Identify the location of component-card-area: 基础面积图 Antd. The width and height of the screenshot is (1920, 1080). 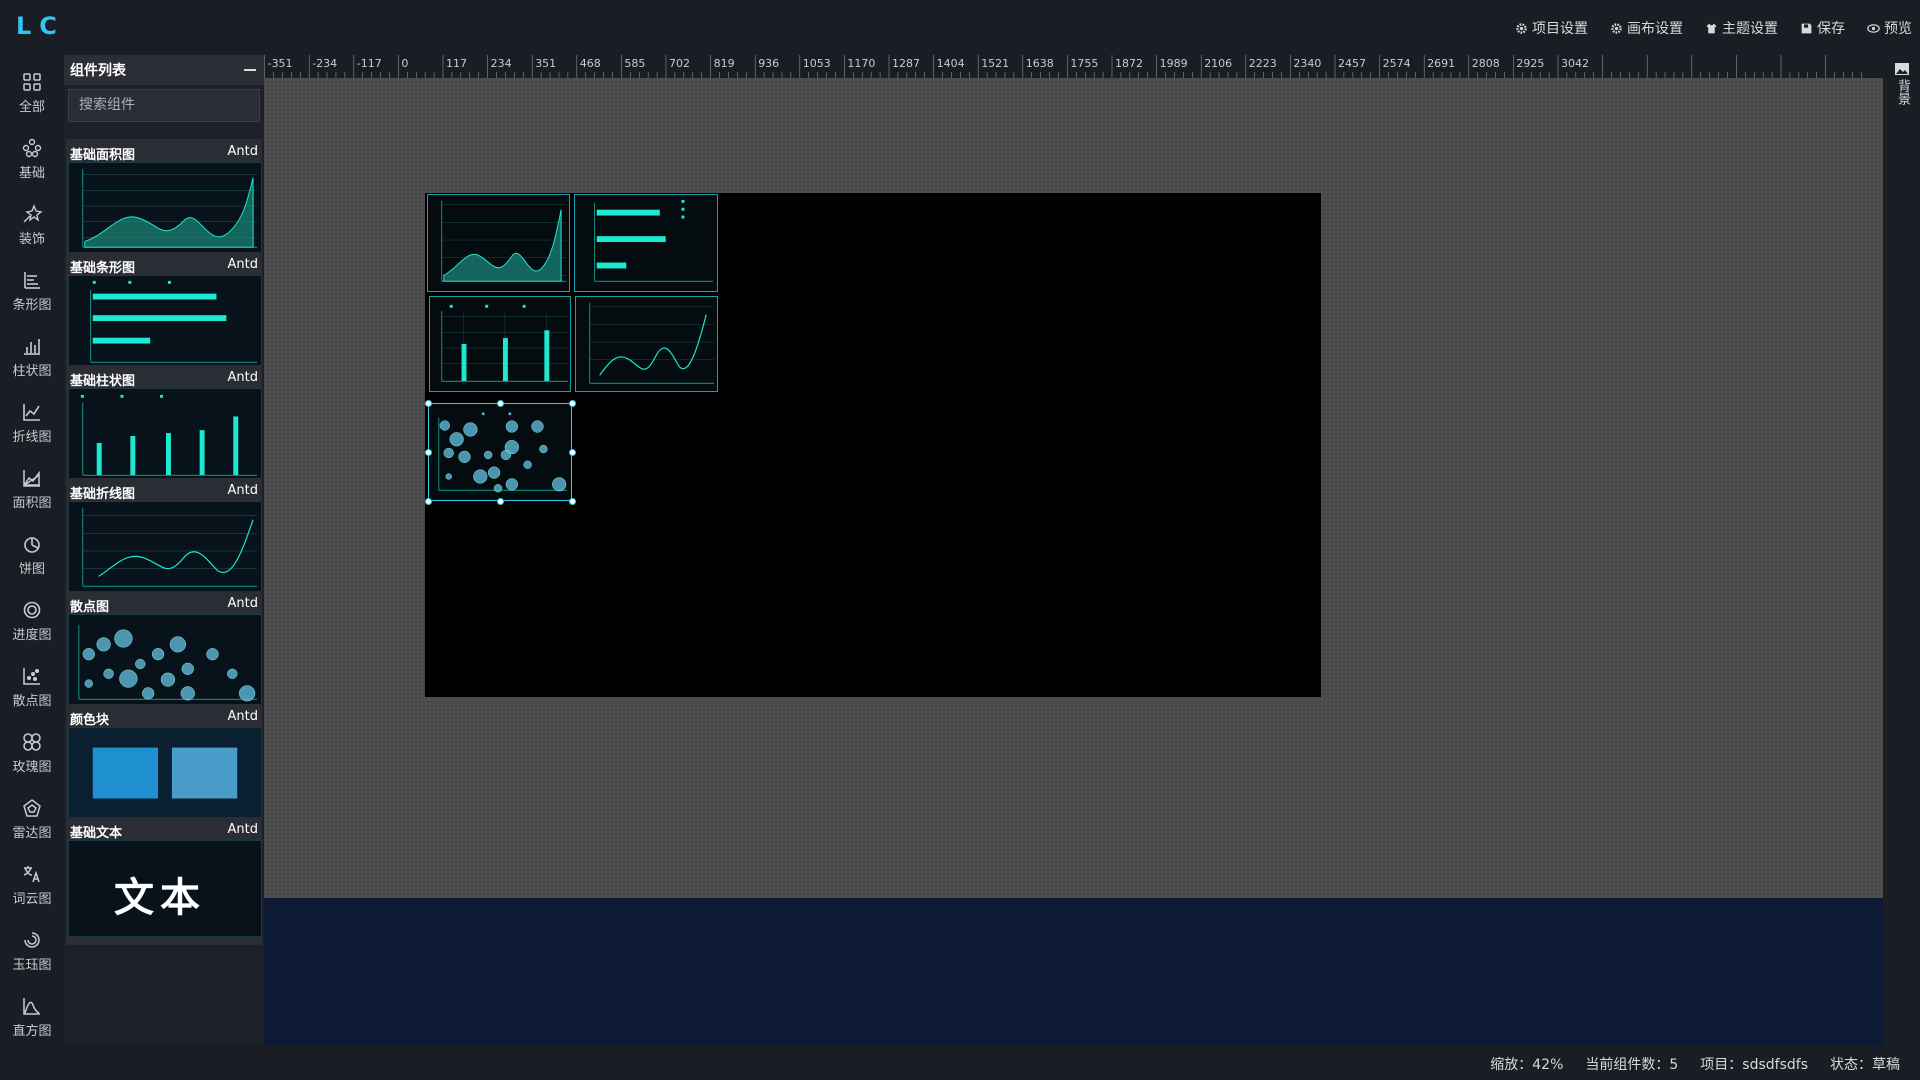
(164, 203).